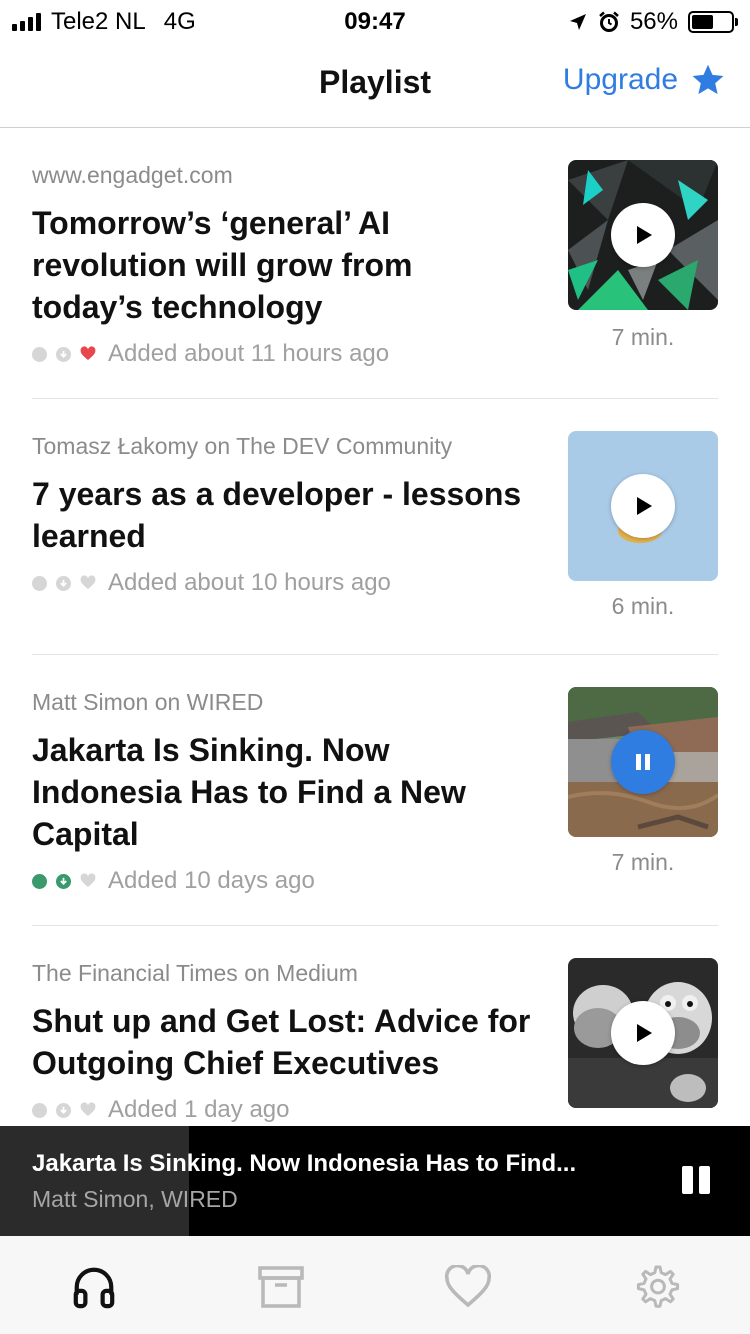 The image size is (750, 1334). I want to click on upgrade-button: Upgrade, so click(644, 80).